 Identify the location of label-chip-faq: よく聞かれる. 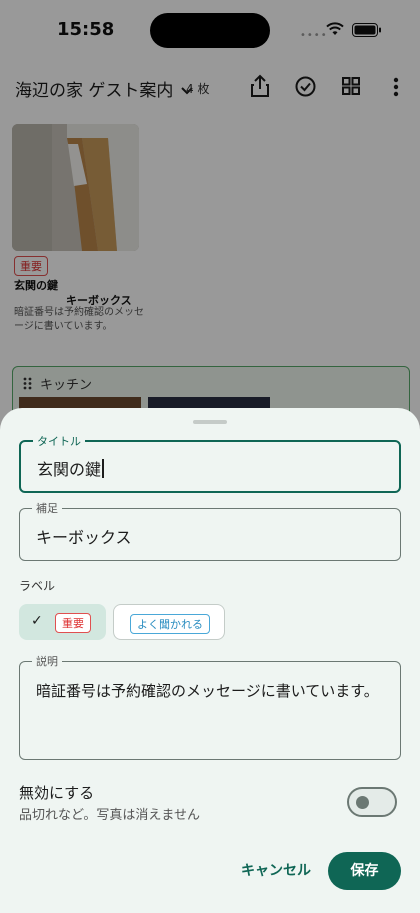
(169, 622).